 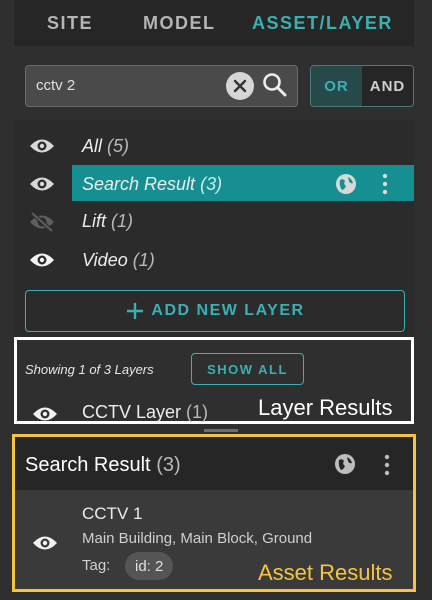 I want to click on top-tab-bar: SITE MODEL ASSET/LAYER, so click(x=214, y=23).